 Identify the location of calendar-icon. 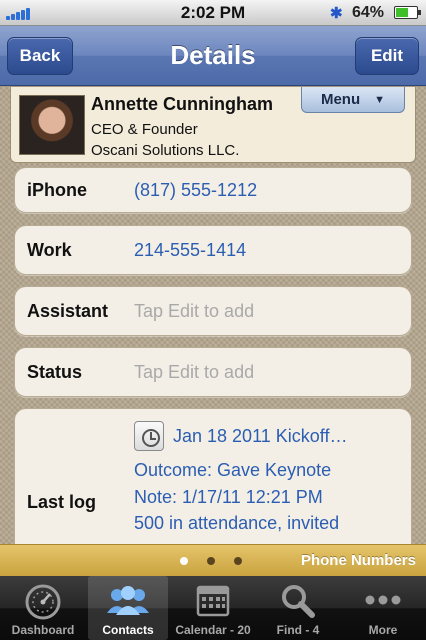
(213, 601).